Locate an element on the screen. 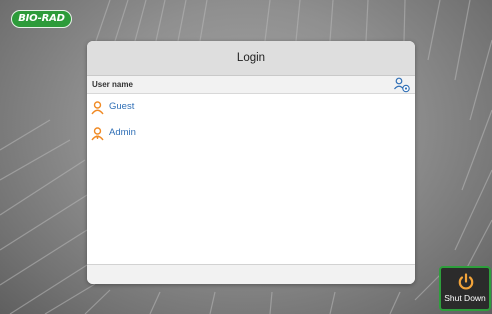 The image size is (492, 314). bio-rad-logo: BIO-RAD is located at coordinates (41, 19).